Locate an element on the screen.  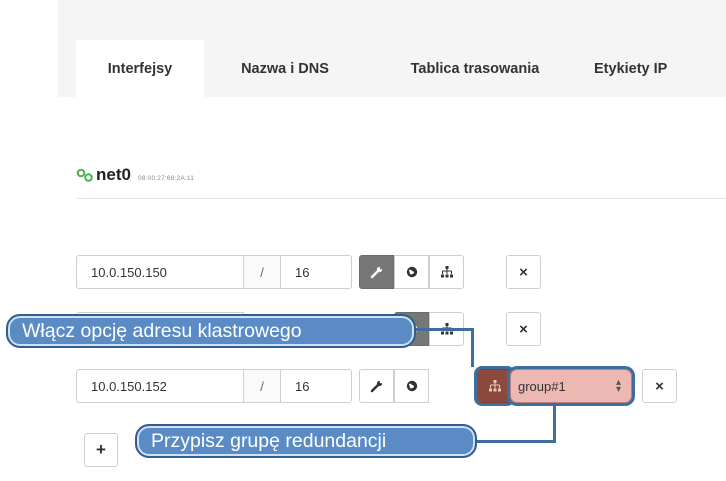
cluster-address-callout: Włącz opcję adresu klastrowego is located at coordinates (211, 331).